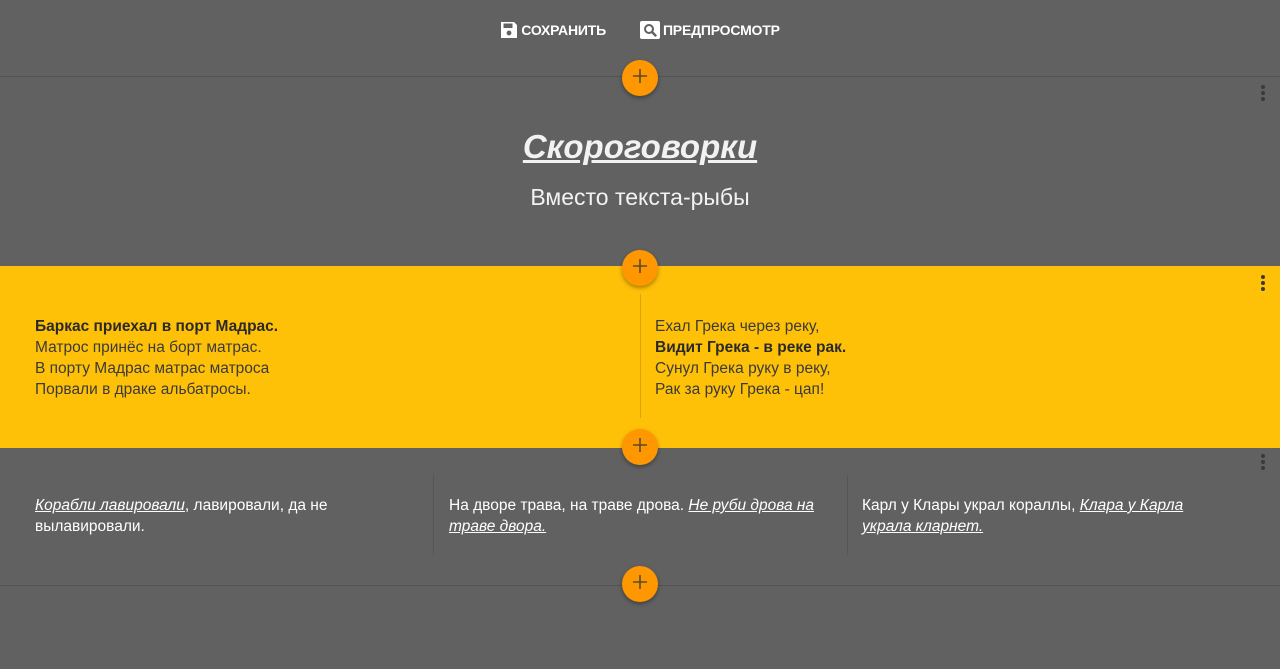  What do you see at coordinates (649, 30) in the screenshot?
I see `search-icon` at bounding box center [649, 30].